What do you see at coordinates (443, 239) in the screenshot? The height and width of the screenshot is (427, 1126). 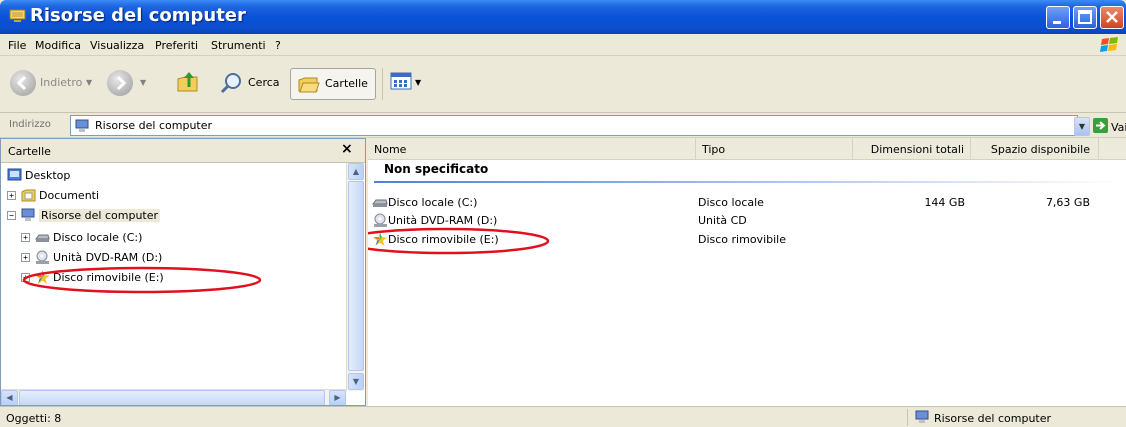 I see `file-name: Disco rimovibile (E:)` at bounding box center [443, 239].